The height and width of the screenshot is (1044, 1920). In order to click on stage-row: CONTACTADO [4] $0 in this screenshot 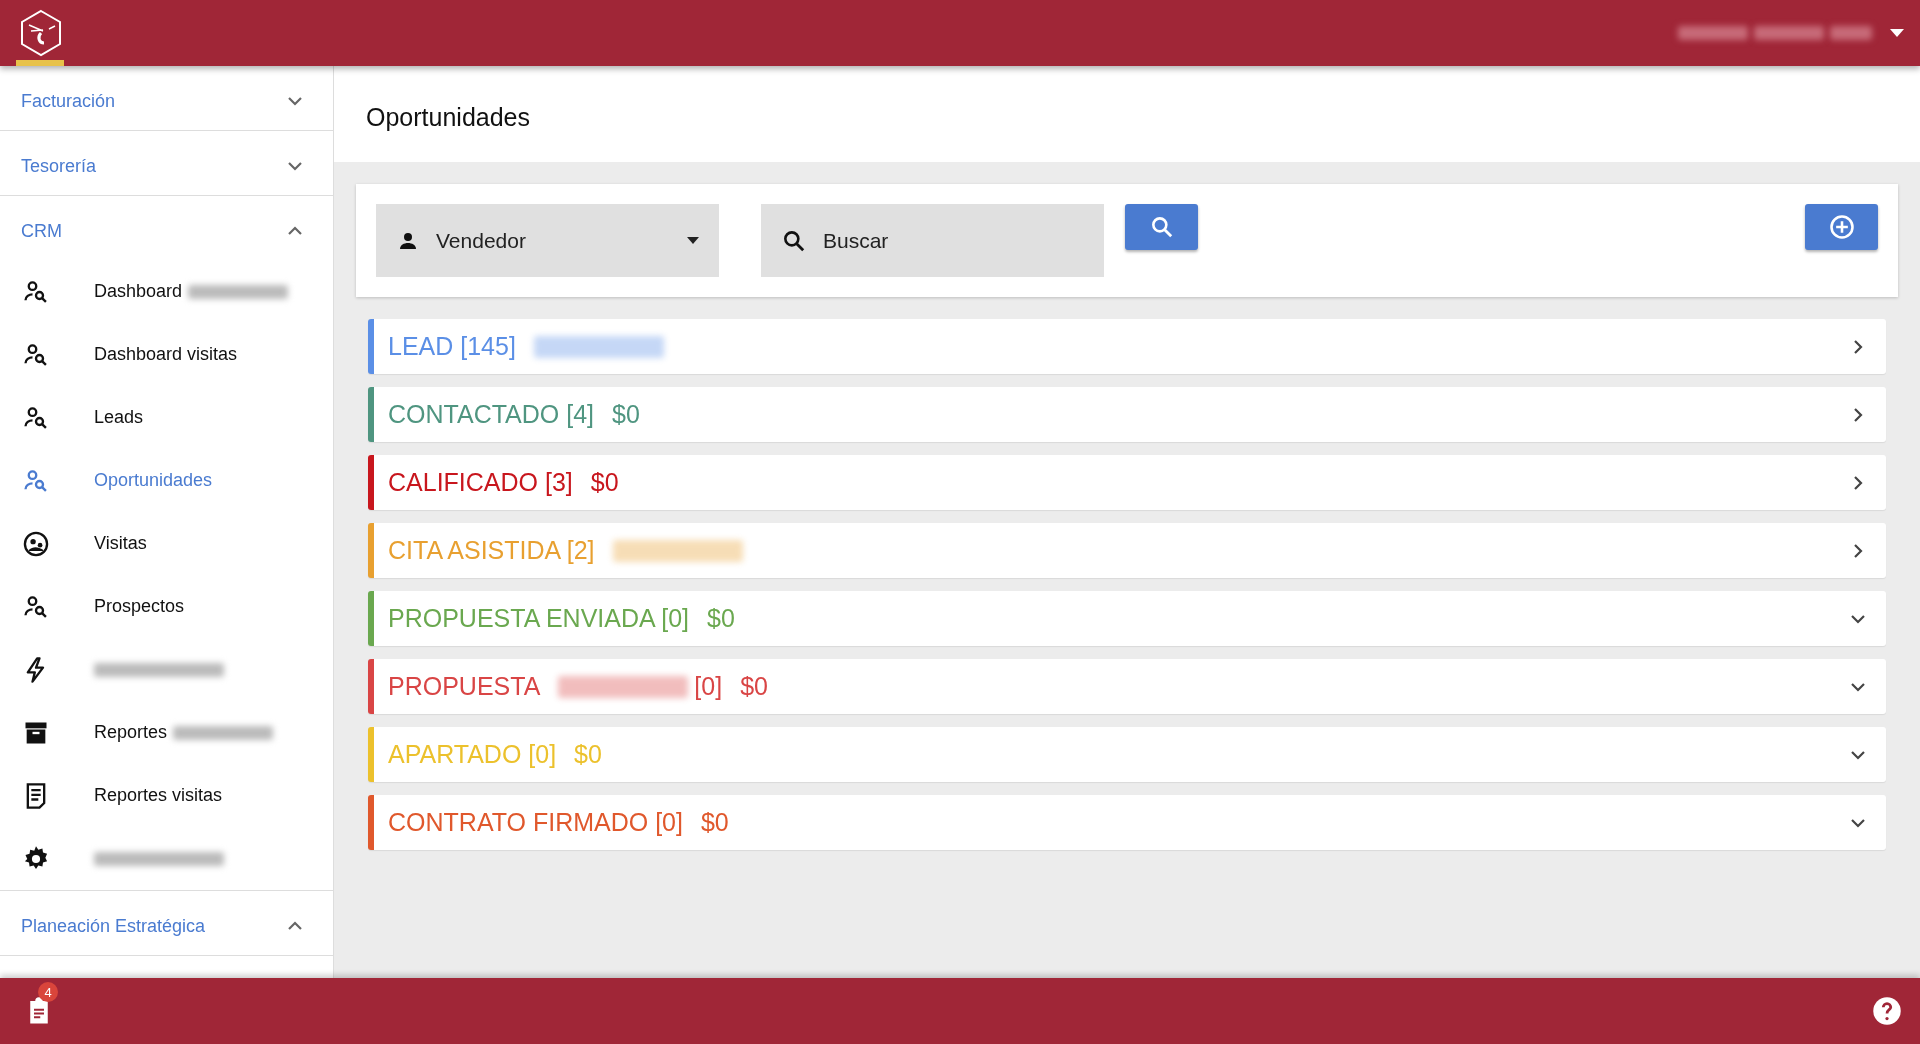, I will do `click(1127, 414)`.